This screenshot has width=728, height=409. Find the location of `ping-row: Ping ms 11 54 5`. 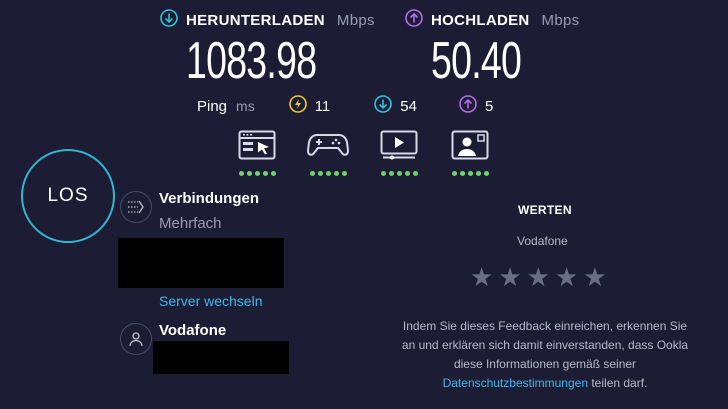

ping-row: Ping ms 11 54 5 is located at coordinates (345, 106).